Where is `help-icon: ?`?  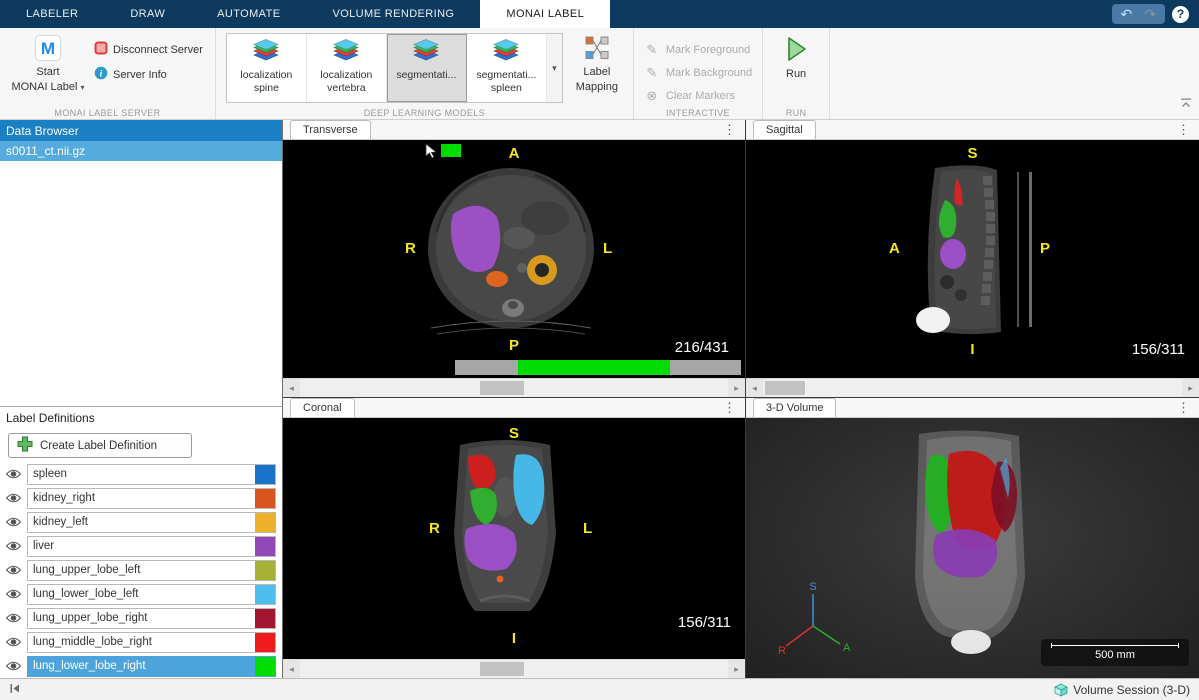 help-icon: ? is located at coordinates (1180, 14).